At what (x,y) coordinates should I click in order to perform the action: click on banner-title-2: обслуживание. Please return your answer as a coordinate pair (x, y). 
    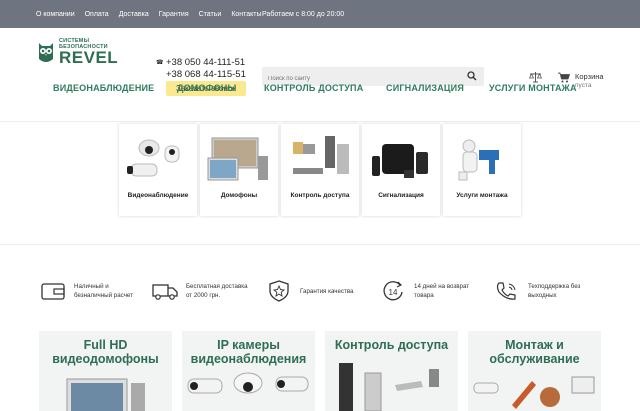
    Looking at the image, I should click on (534, 359).